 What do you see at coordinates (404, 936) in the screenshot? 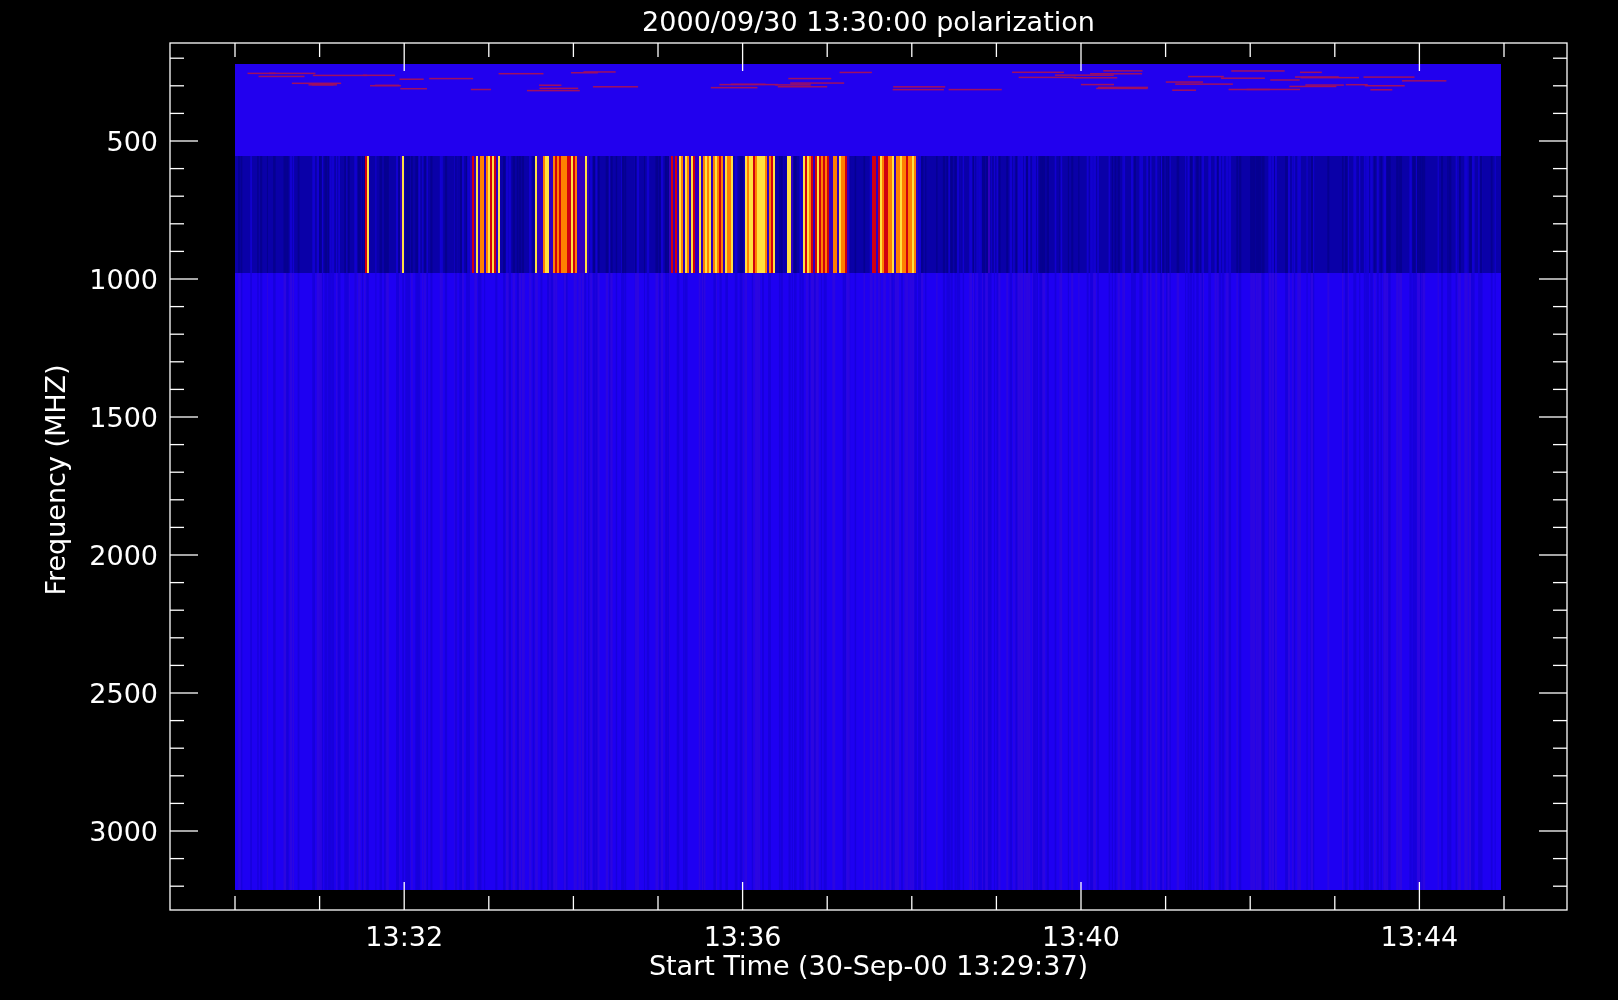
I see `x-tick-label: 13:32` at bounding box center [404, 936].